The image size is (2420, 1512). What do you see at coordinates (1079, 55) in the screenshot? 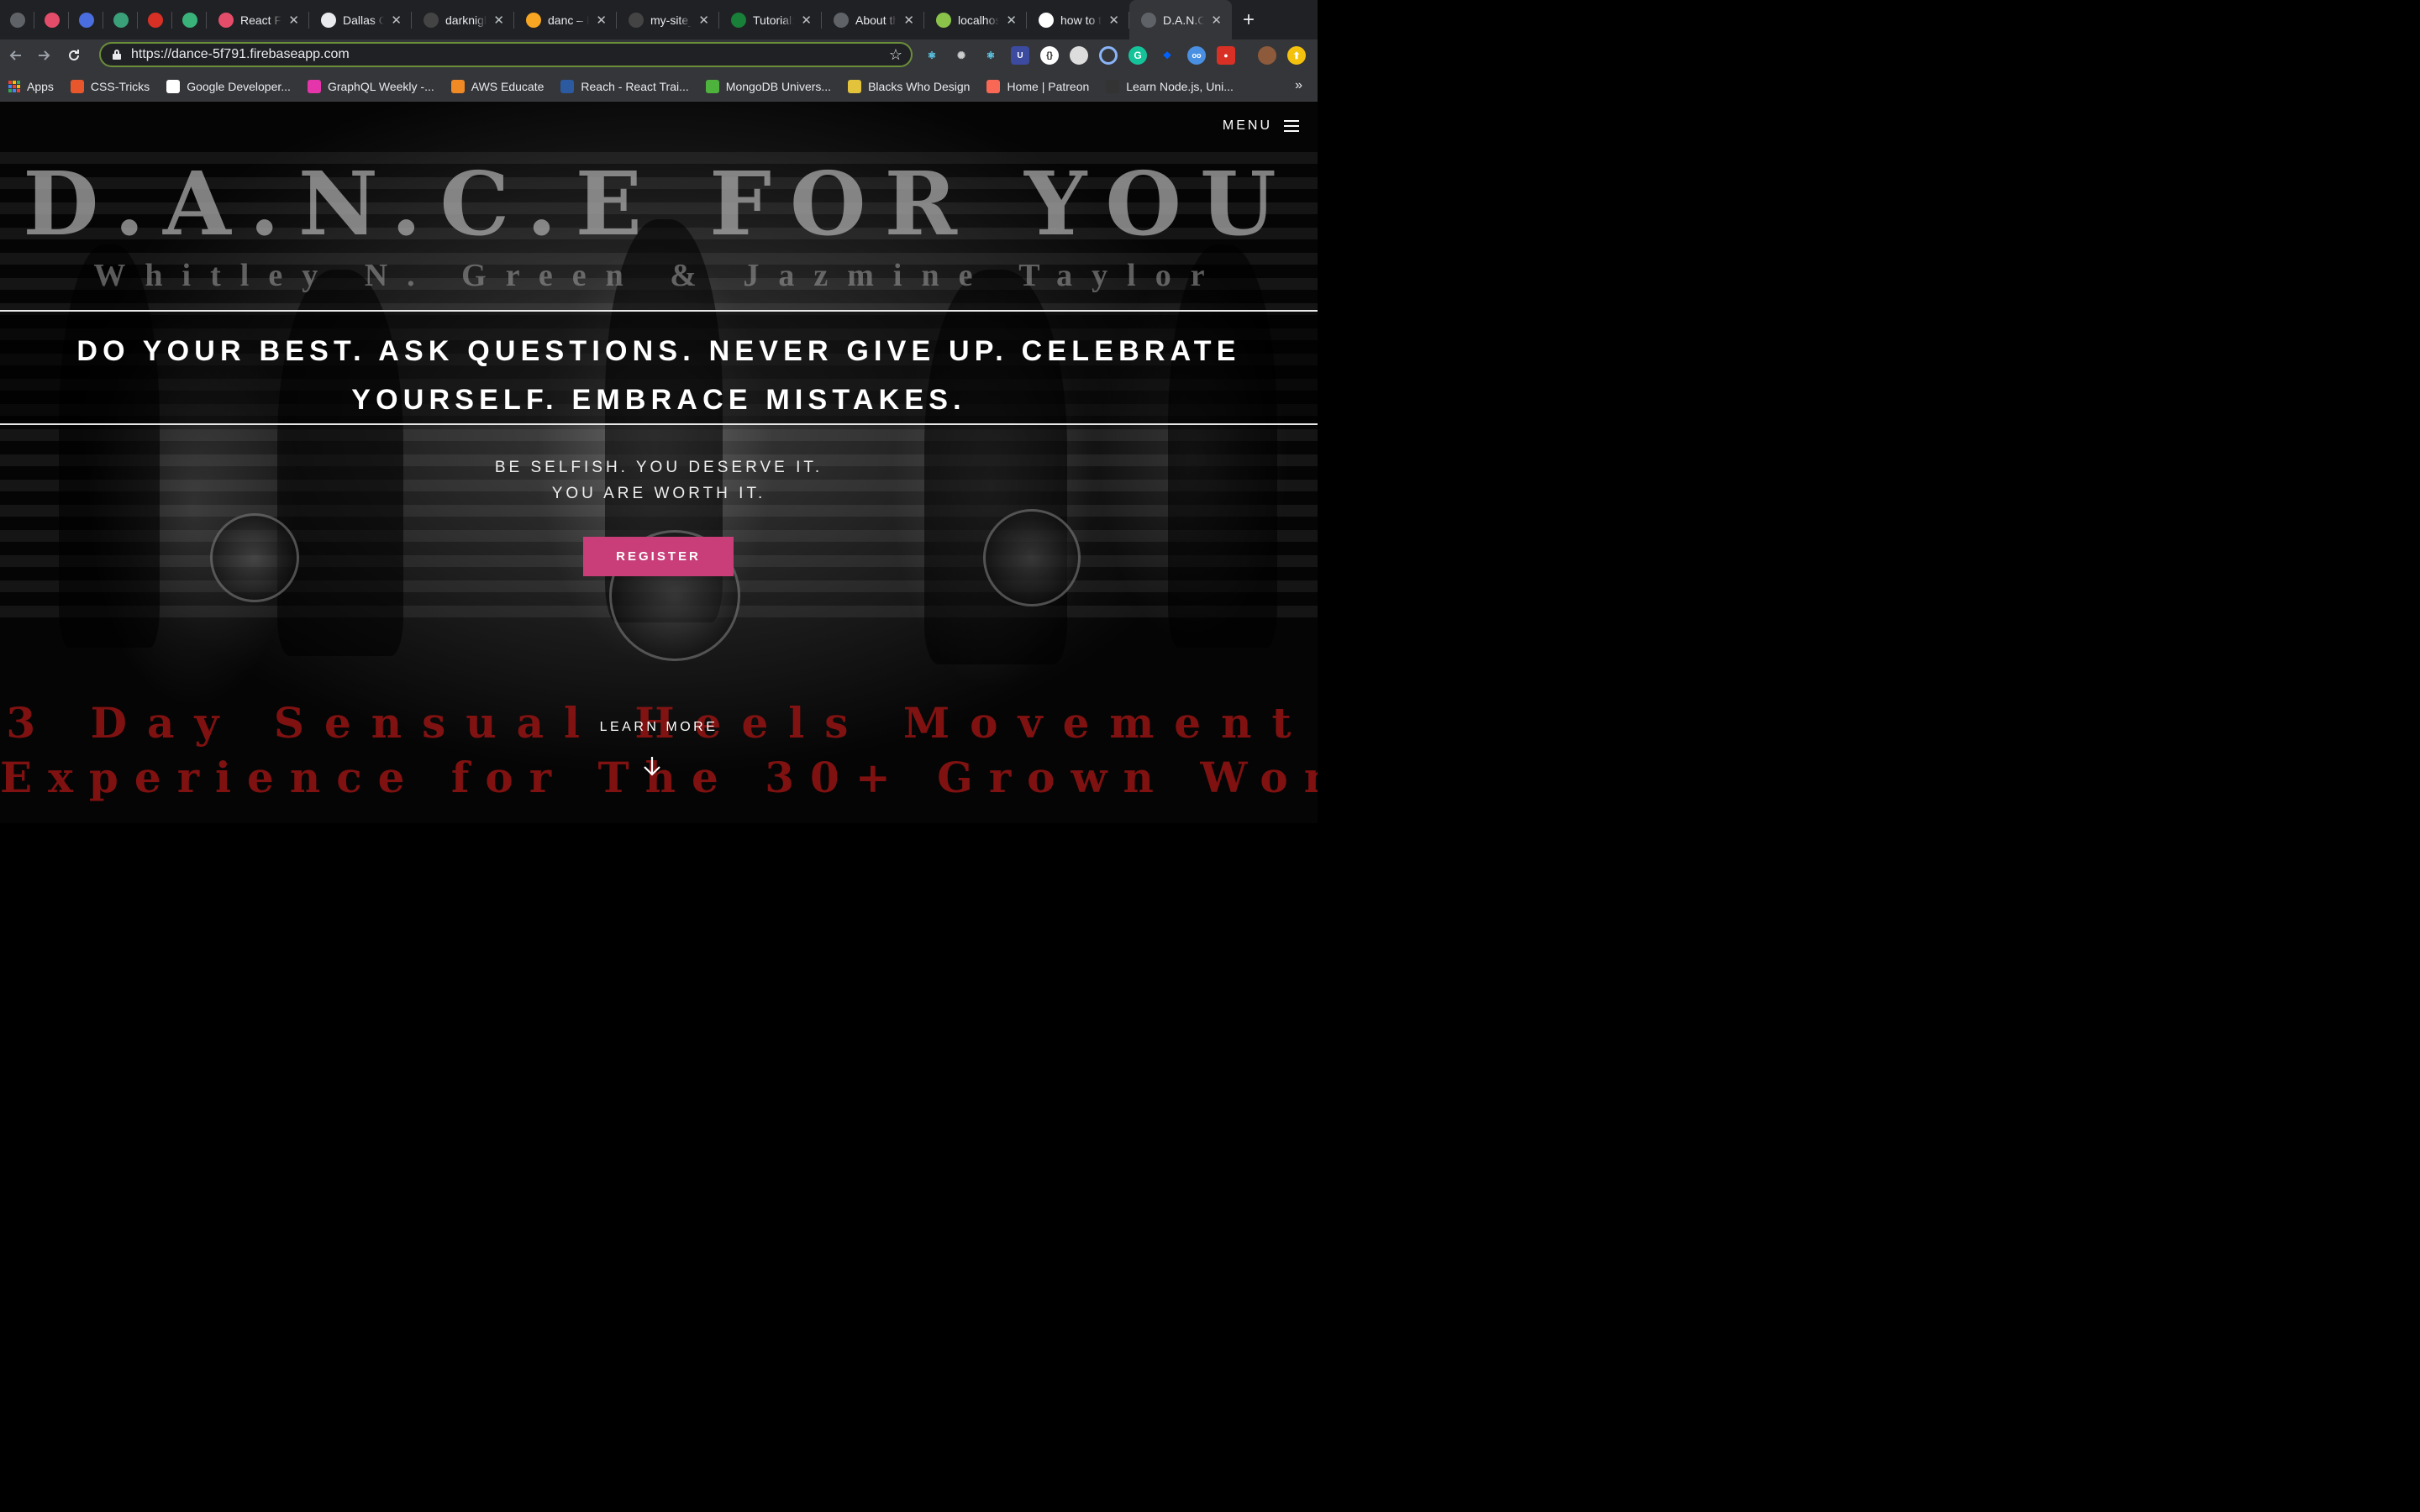
I see `record-extension-icon` at bounding box center [1079, 55].